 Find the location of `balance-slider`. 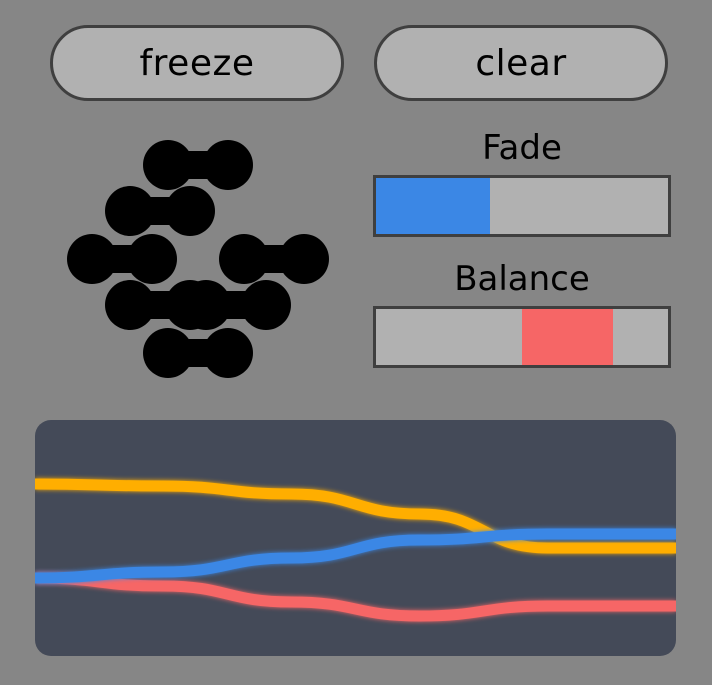

balance-slider is located at coordinates (522, 337).